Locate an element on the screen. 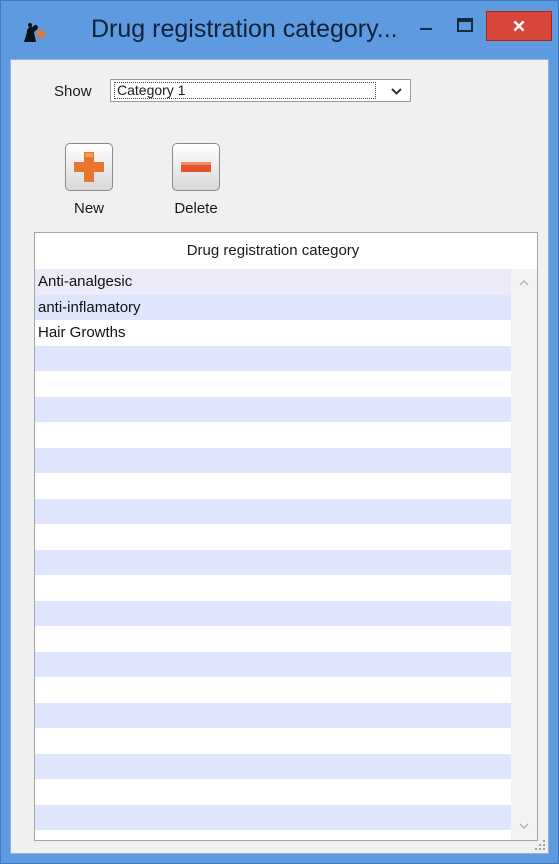 The width and height of the screenshot is (559, 864). plus-icon is located at coordinates (89, 167).